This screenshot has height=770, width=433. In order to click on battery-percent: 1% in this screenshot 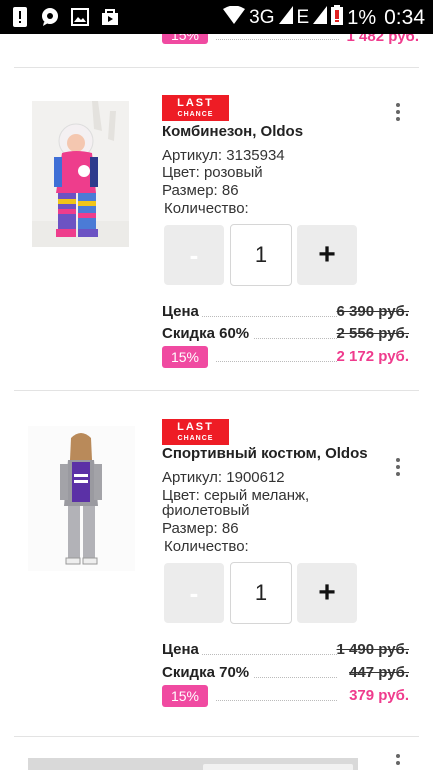, I will do `click(362, 17)`.